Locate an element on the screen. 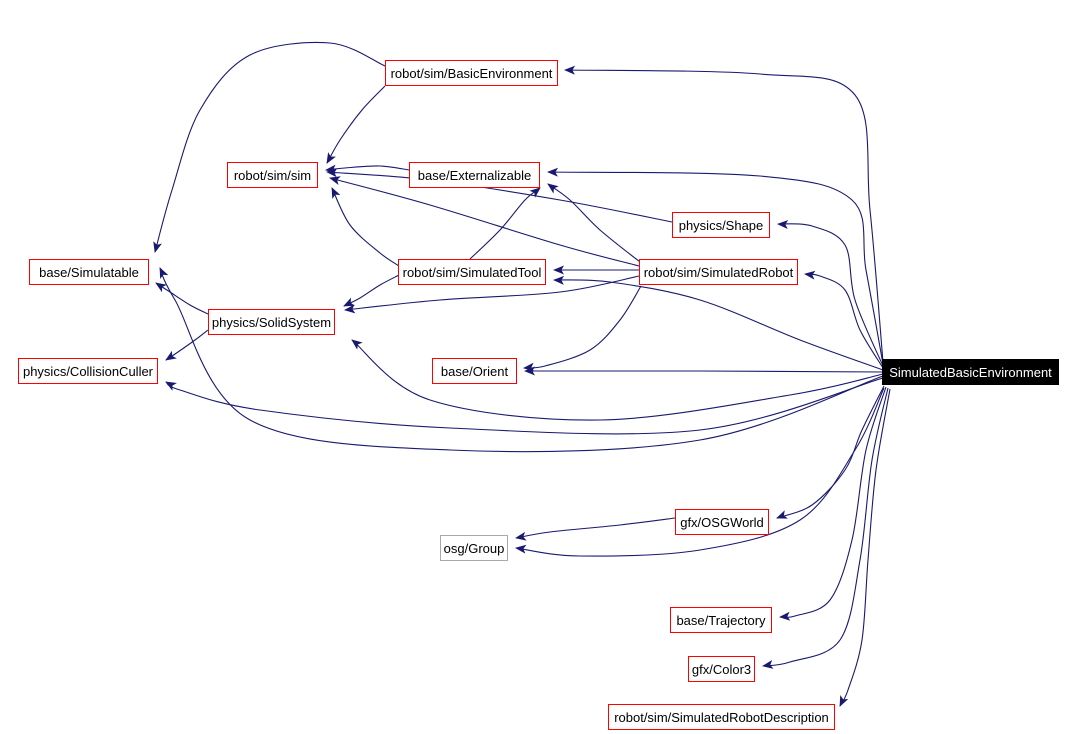  graph-node-orient: base/Orient is located at coordinates (474, 371).